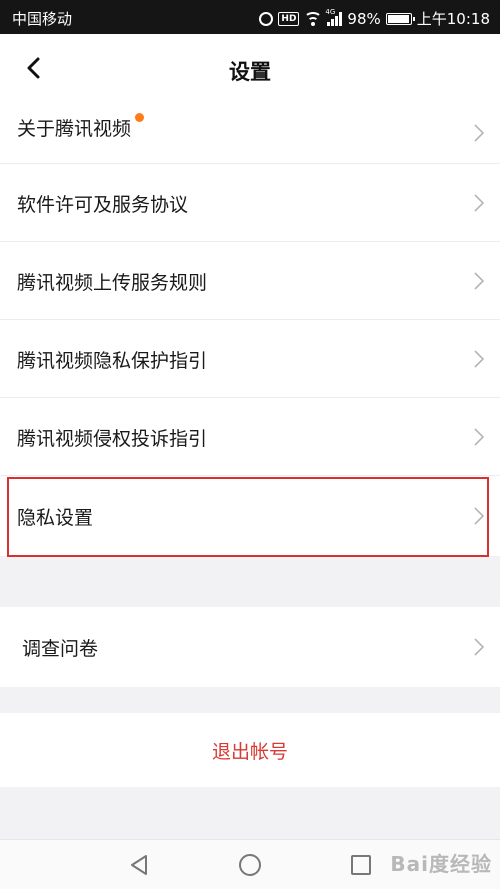 The image size is (500, 889). I want to click on settings-item-label: 腾讯视频隐私保护指引, so click(112, 360).